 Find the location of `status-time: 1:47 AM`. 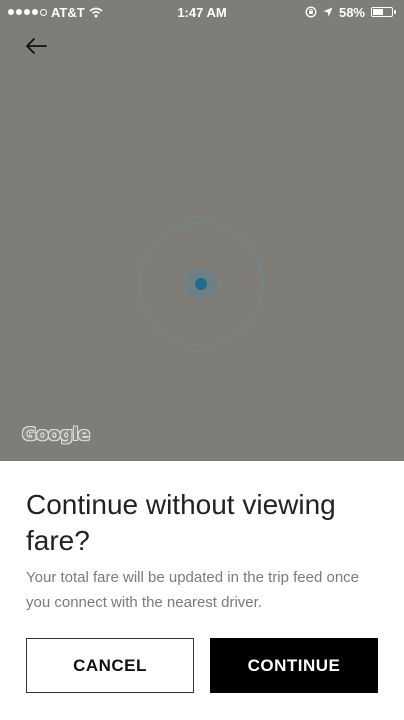

status-time: 1:47 AM is located at coordinates (202, 12).